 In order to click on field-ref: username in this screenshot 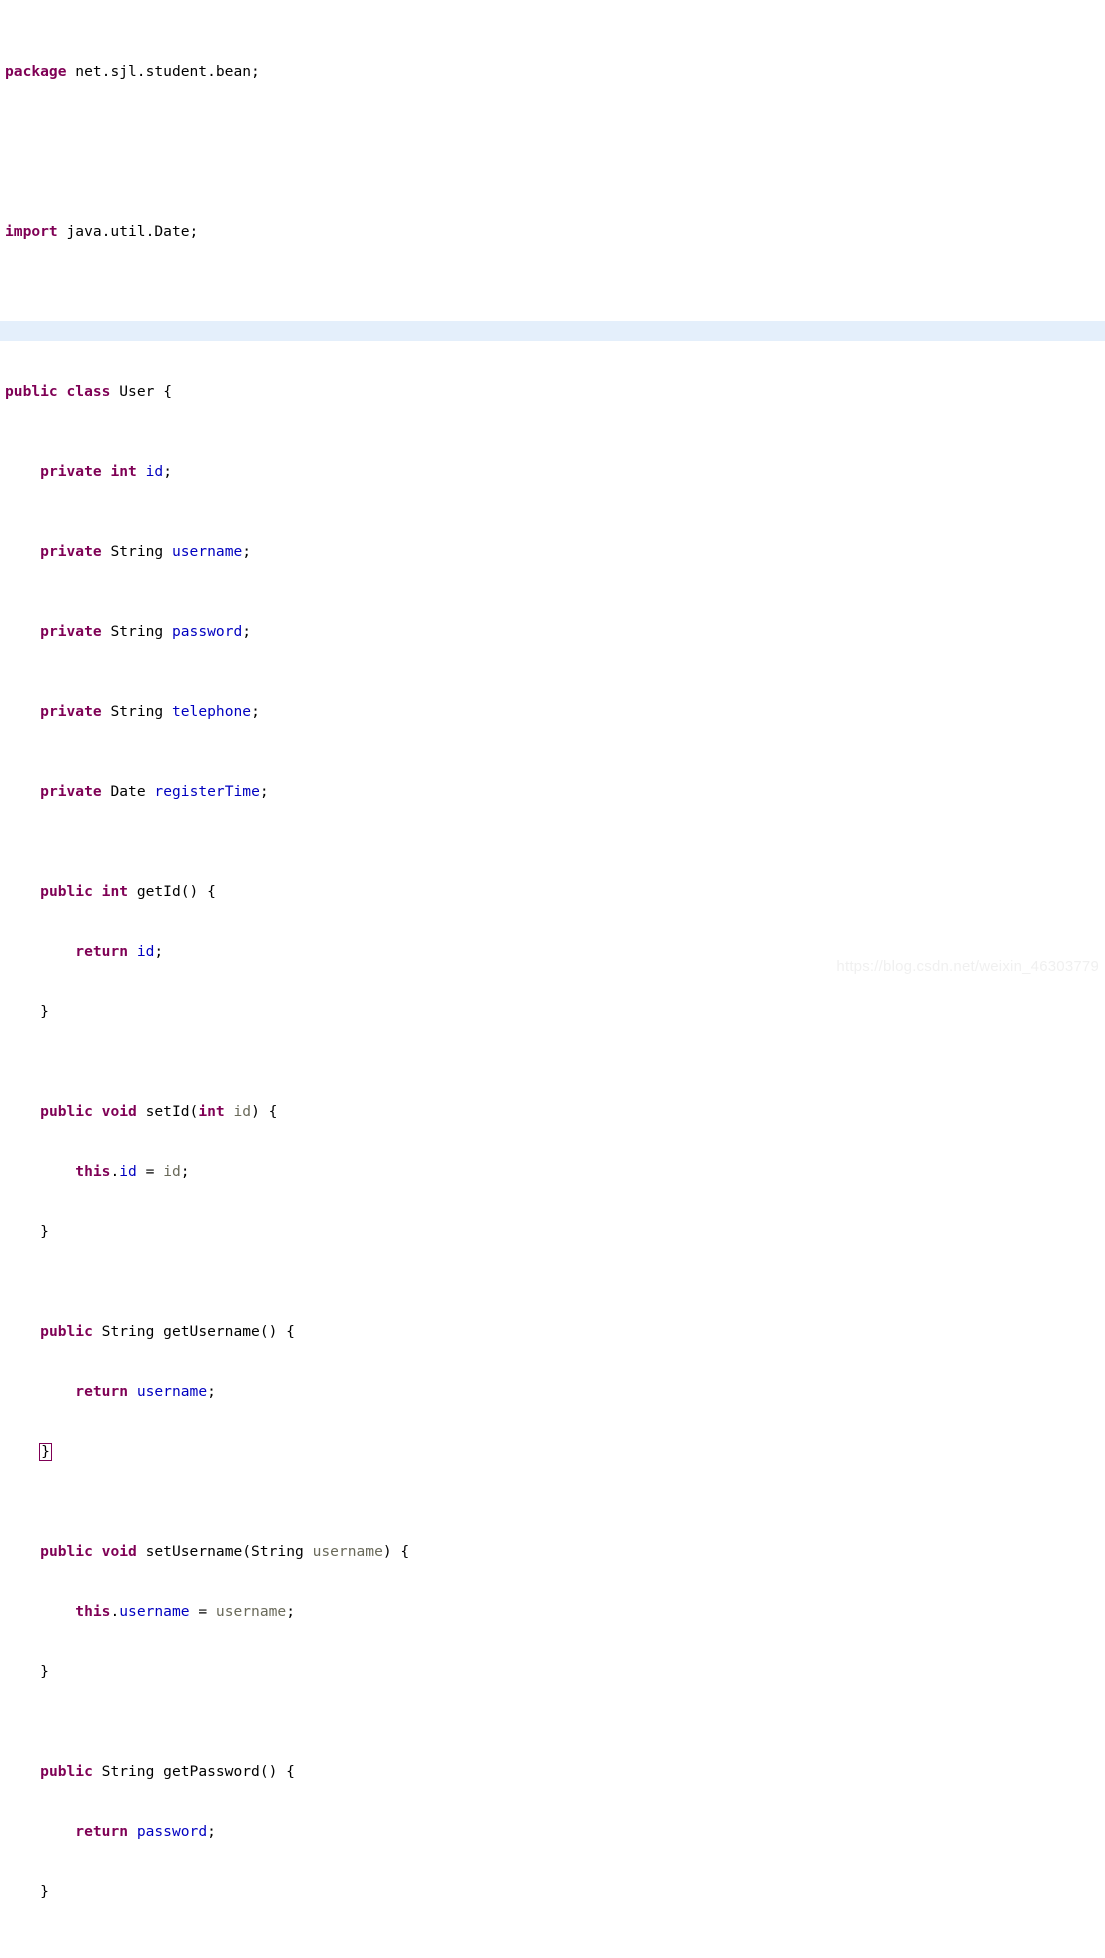, I will do `click(154, 1611)`.